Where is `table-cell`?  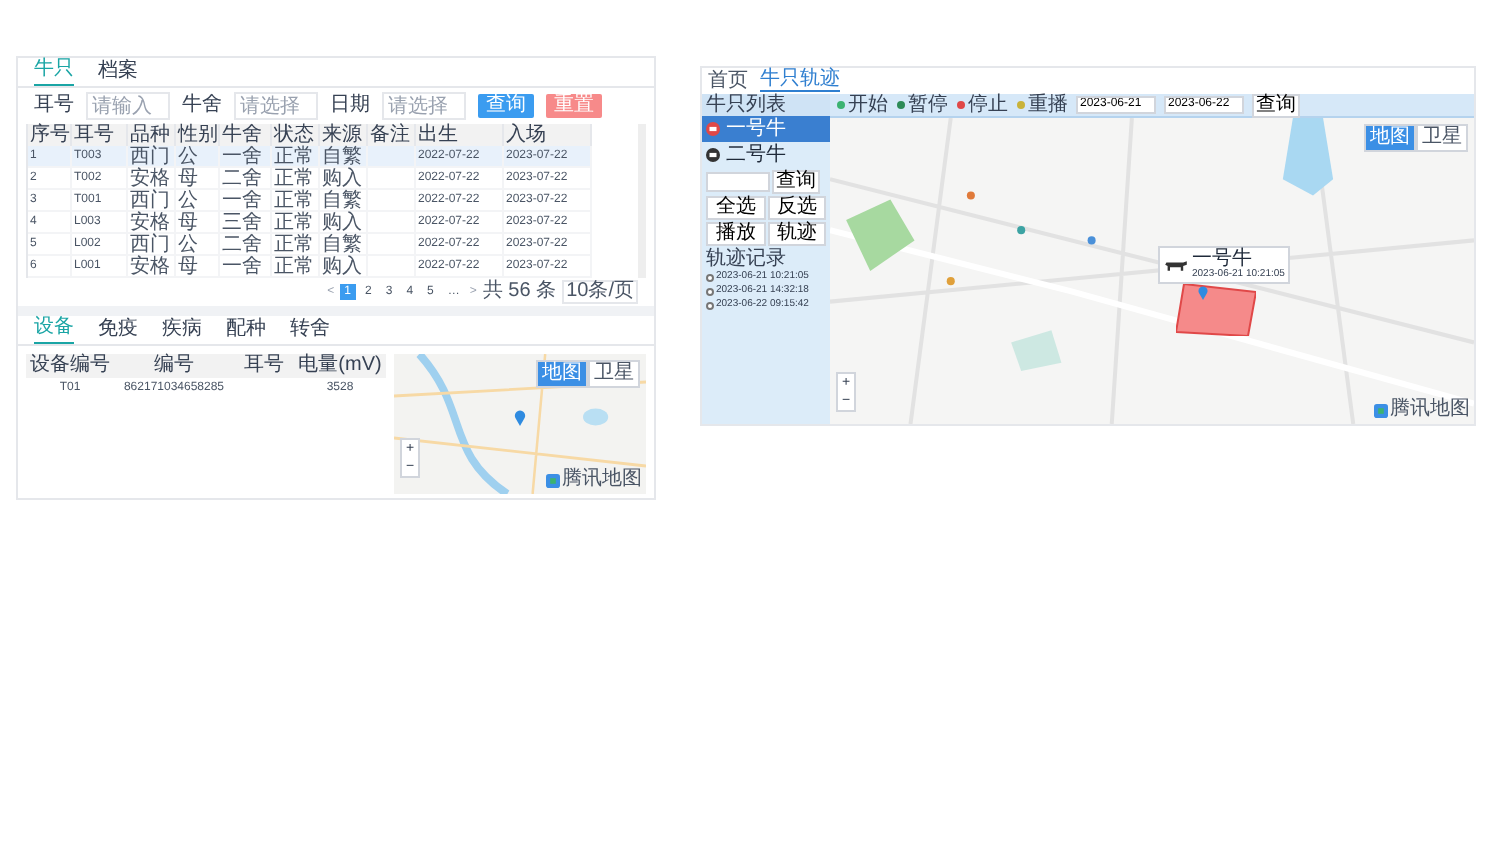
table-cell is located at coordinates (392, 157).